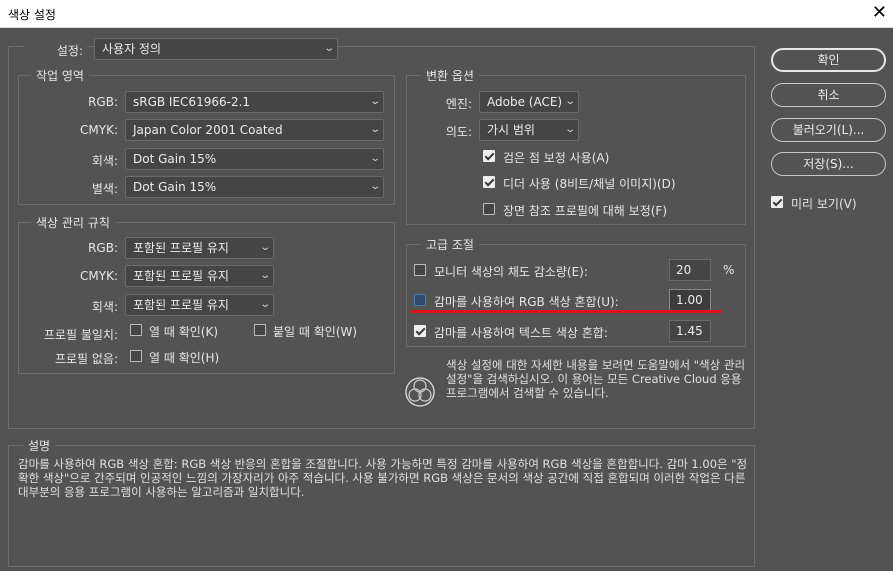  What do you see at coordinates (690, 270) in the screenshot?
I see `desaturate-input: 20` at bounding box center [690, 270].